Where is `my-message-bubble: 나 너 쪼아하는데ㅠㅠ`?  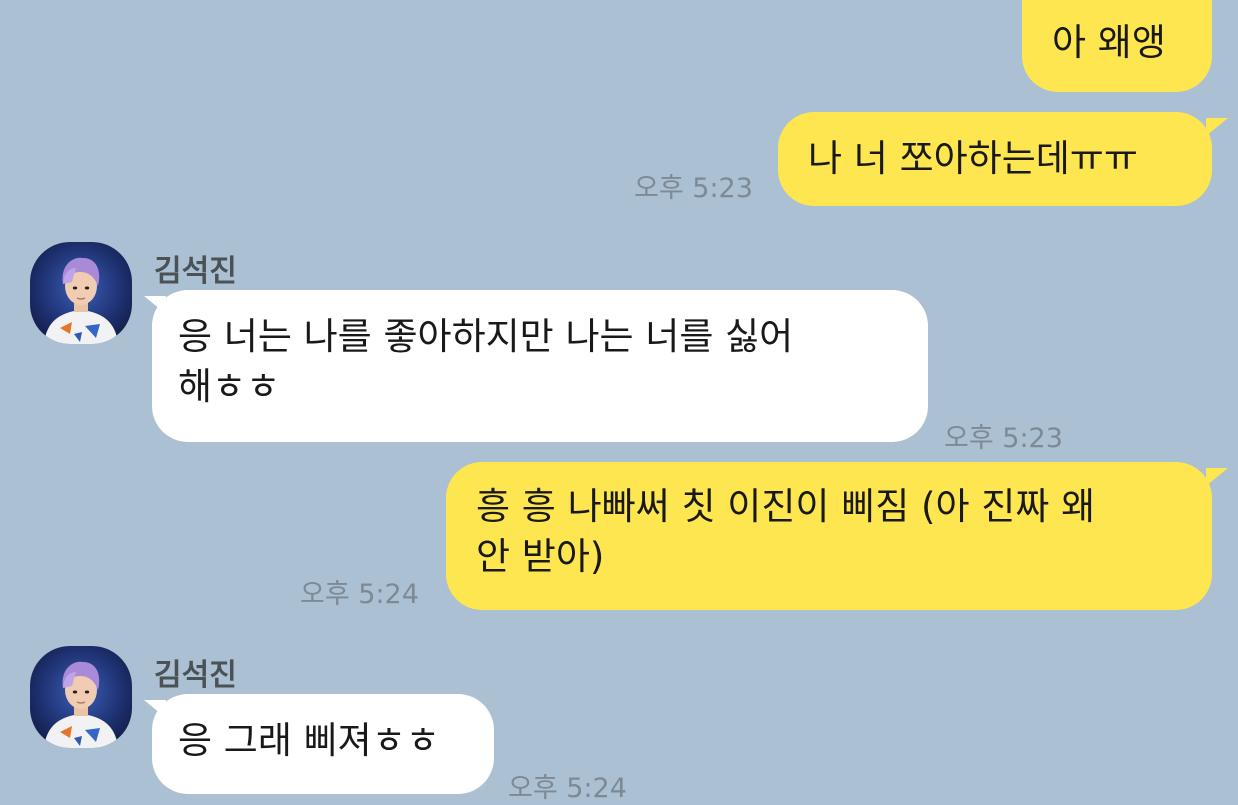
my-message-bubble: 나 너 쪼아하는데ㅠㅠ is located at coordinates (995, 159).